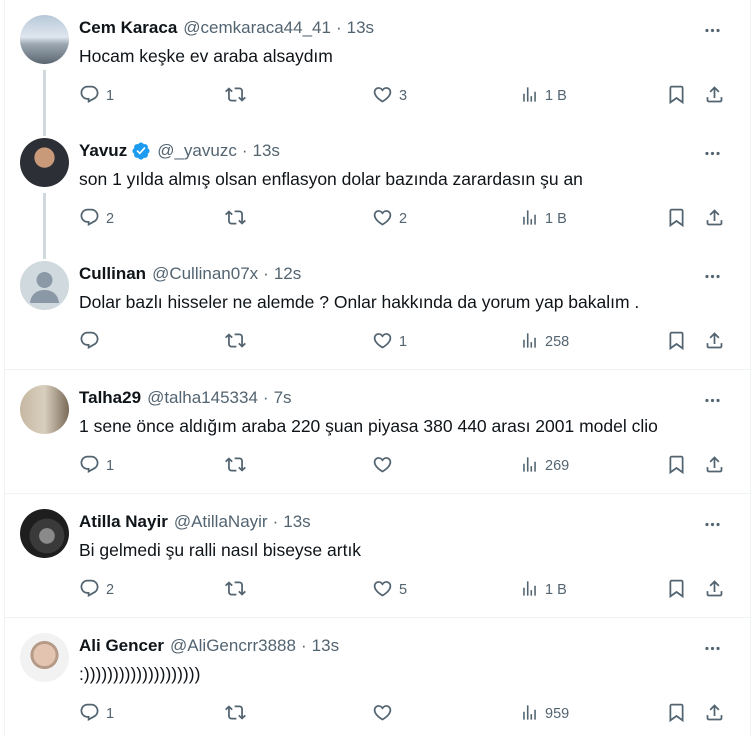  Describe the element at coordinates (389, 590) in the screenshot. I see `like-button: 5` at that location.